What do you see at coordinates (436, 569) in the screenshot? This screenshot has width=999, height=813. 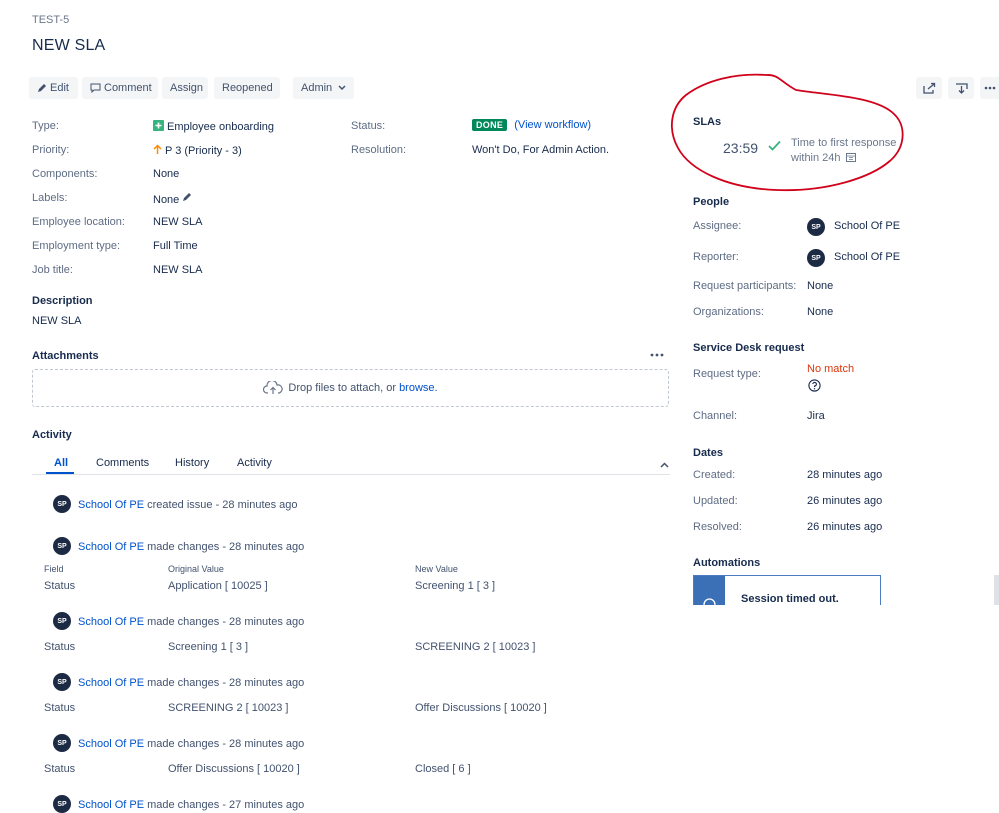 I see `column-header-new: New Value` at bounding box center [436, 569].